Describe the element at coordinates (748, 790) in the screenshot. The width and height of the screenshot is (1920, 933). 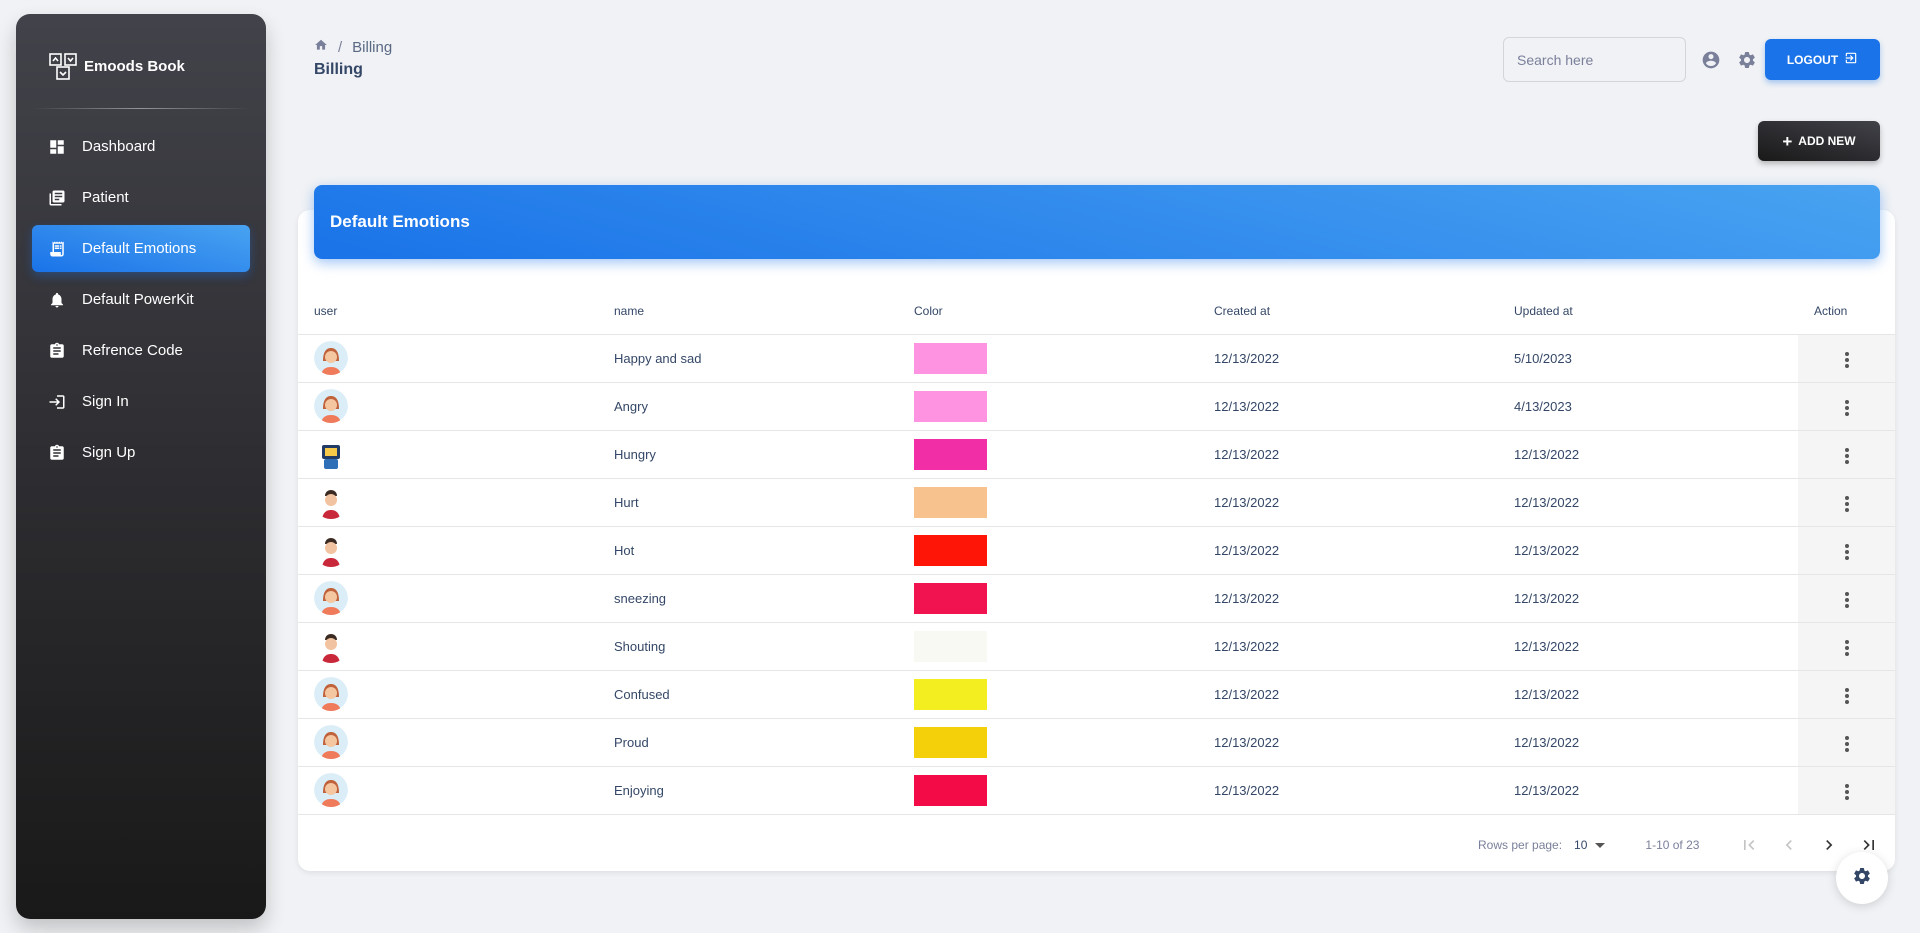
I see `name-cell: Enjoying` at that location.